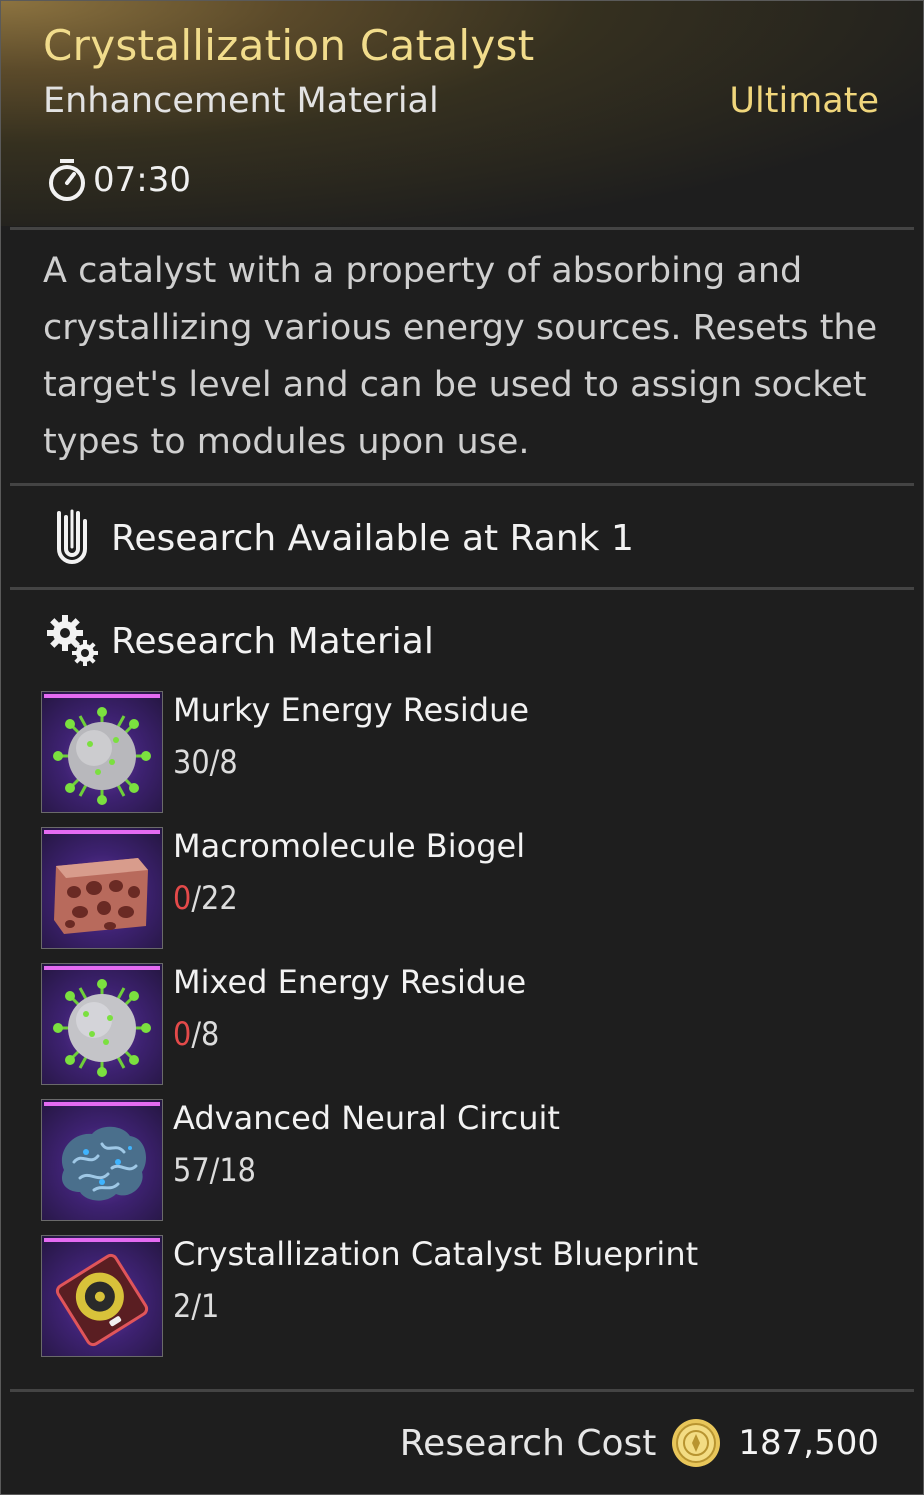 This screenshot has height=1495, width=924. Describe the element at coordinates (142, 180) in the screenshot. I see `timer-value: 07:30` at that location.